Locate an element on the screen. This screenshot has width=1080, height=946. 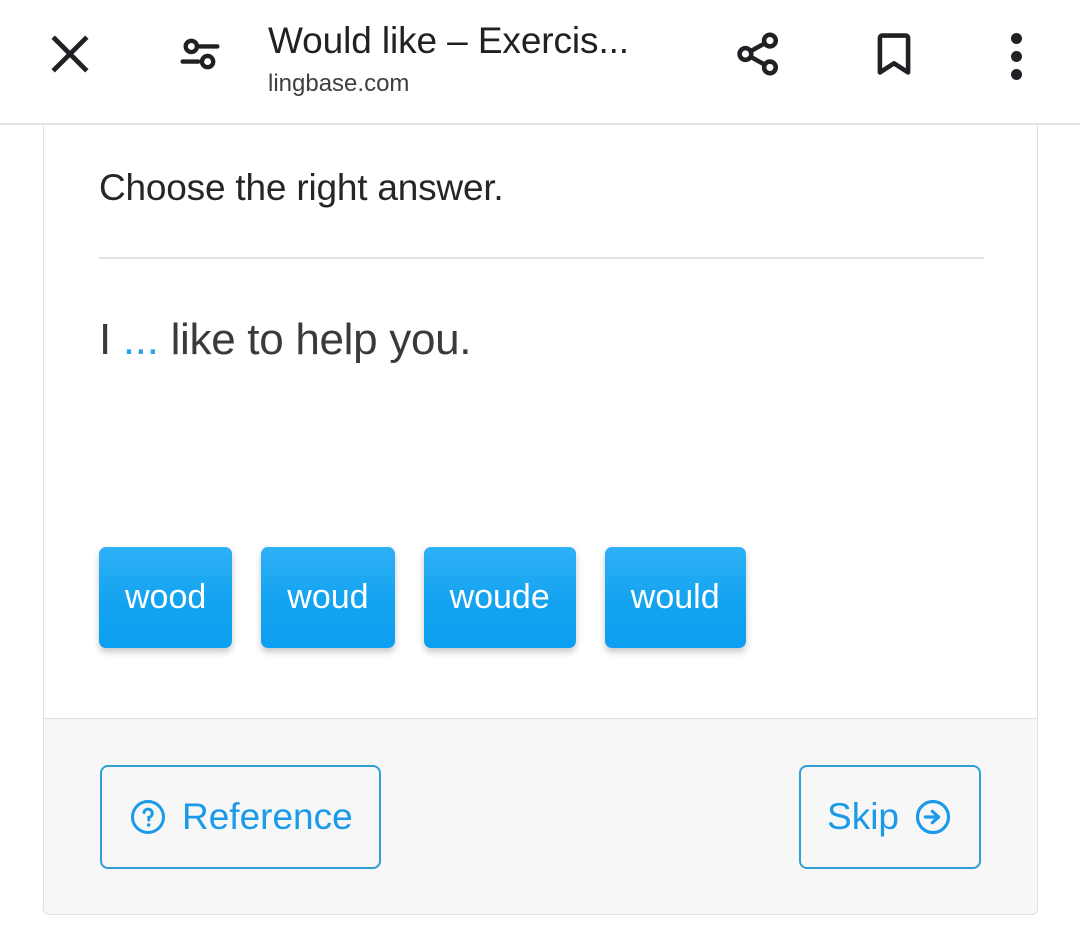
exercise-sentence: I ... like to help you. is located at coordinates (540, 340).